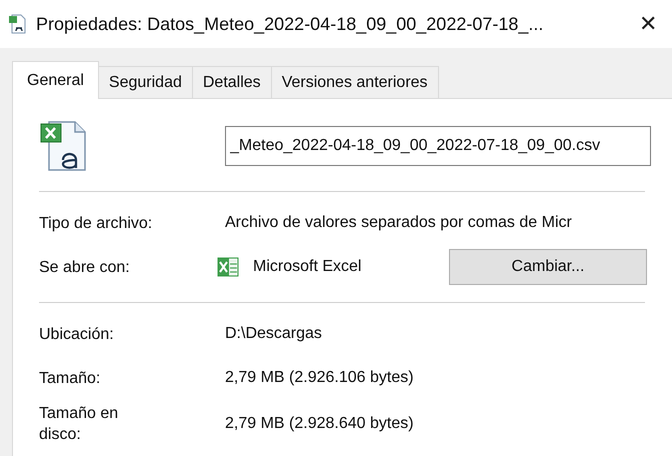 The width and height of the screenshot is (672, 456). Describe the element at coordinates (85, 268) in the screenshot. I see `property-label: Se abre con:` at that location.